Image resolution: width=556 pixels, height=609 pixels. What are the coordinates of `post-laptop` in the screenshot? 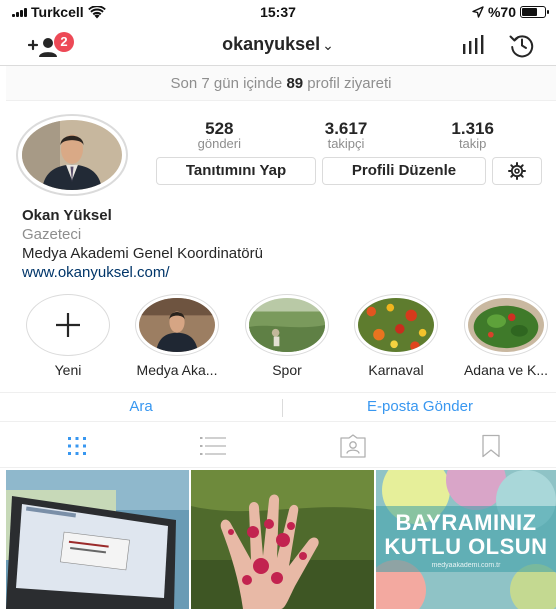 It's located at (97, 539).